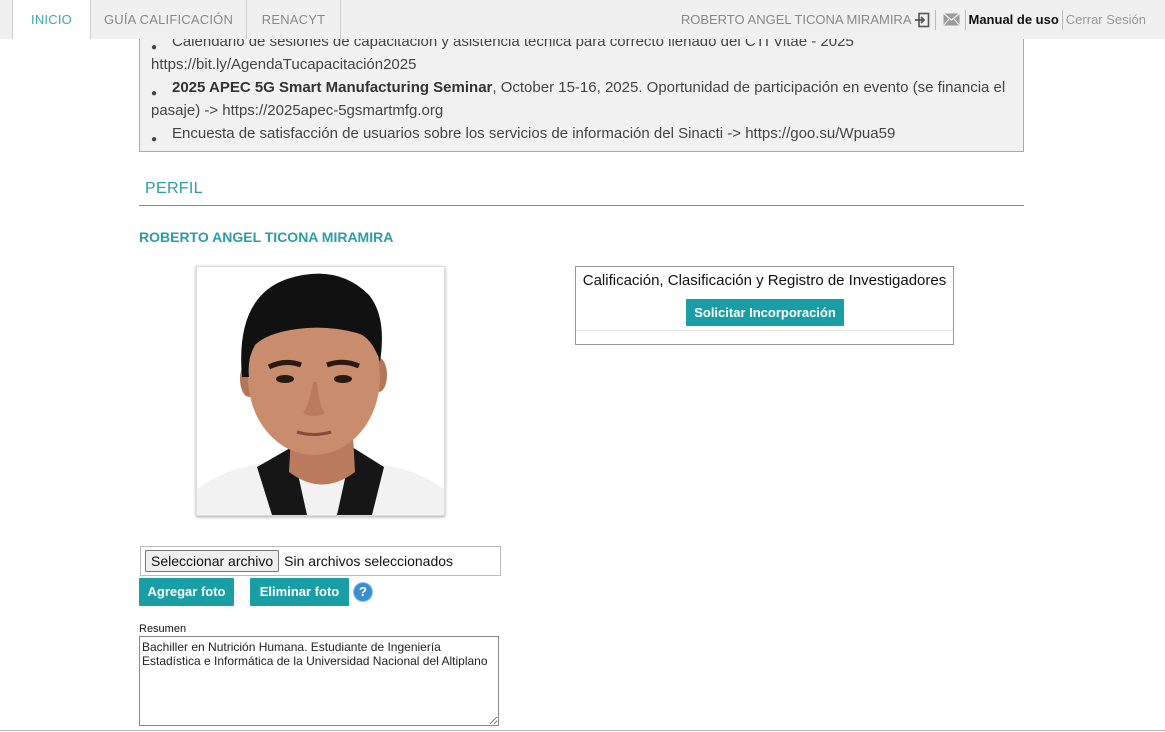 This screenshot has width=1165, height=732. Describe the element at coordinates (186, 592) in the screenshot. I see `add-photo-button: Agregar foto` at that location.